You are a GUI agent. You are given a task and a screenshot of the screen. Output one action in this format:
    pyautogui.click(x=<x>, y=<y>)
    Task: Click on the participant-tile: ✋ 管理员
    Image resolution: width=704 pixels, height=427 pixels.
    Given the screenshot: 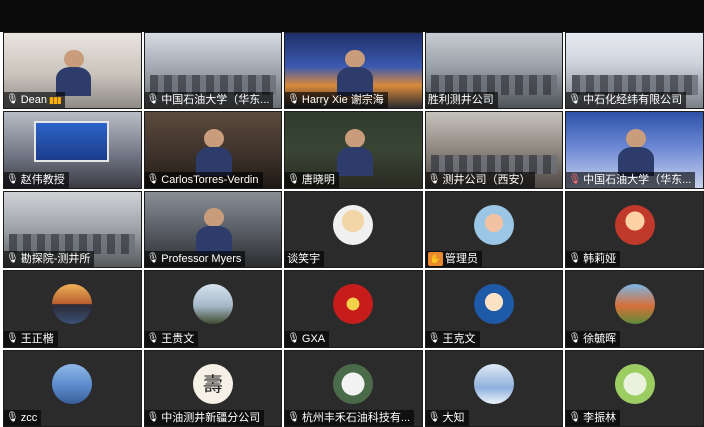 What is the action you would take?
    pyautogui.click(x=494, y=229)
    